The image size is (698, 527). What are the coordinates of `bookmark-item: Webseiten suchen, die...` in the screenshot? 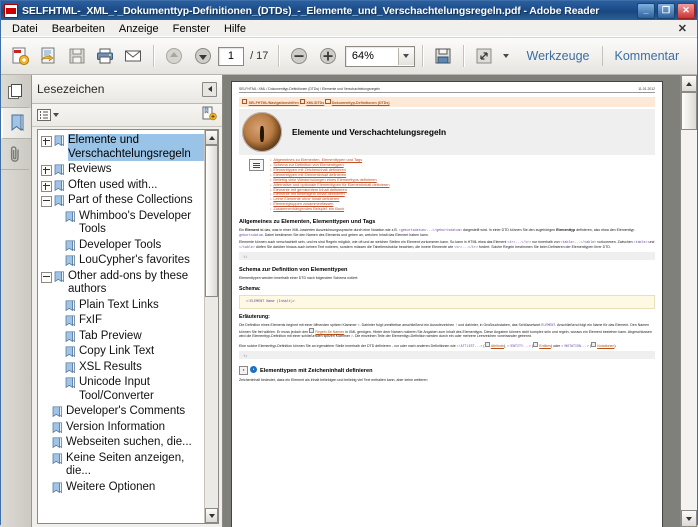 It's located at (122, 443).